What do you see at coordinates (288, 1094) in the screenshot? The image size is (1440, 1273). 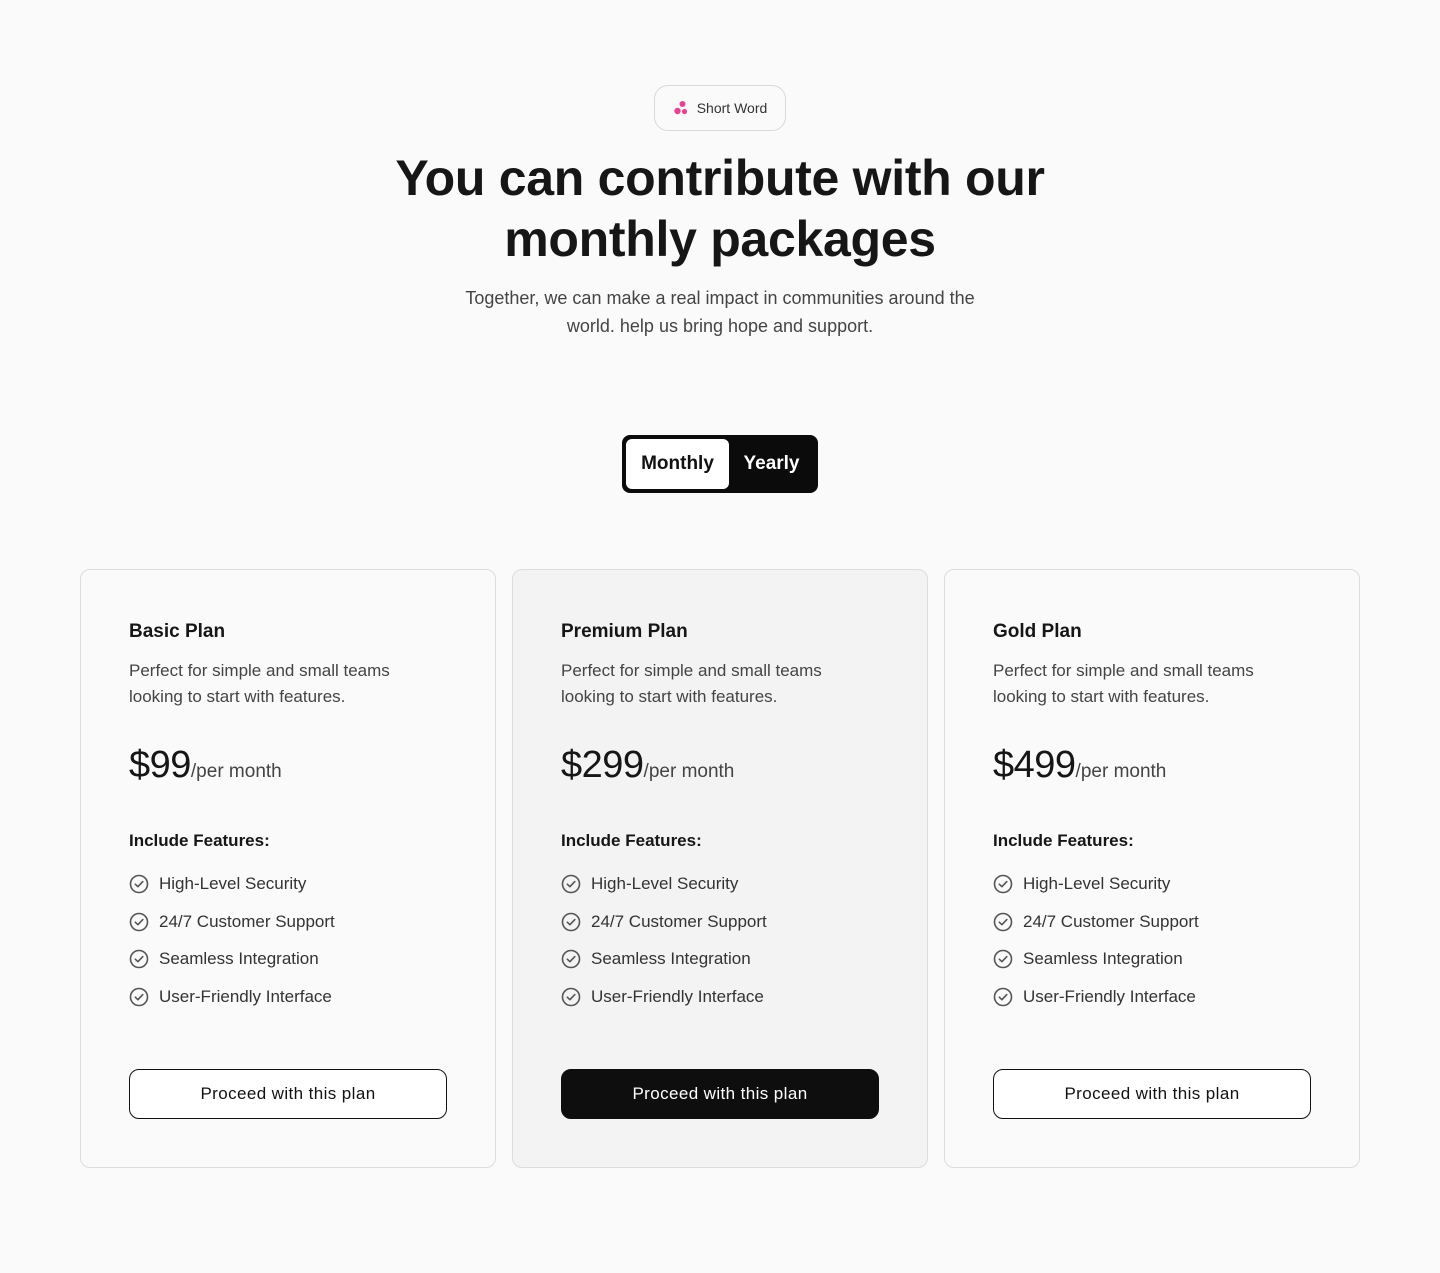 I see `proceed-button-basic: Proceed with this plan` at bounding box center [288, 1094].